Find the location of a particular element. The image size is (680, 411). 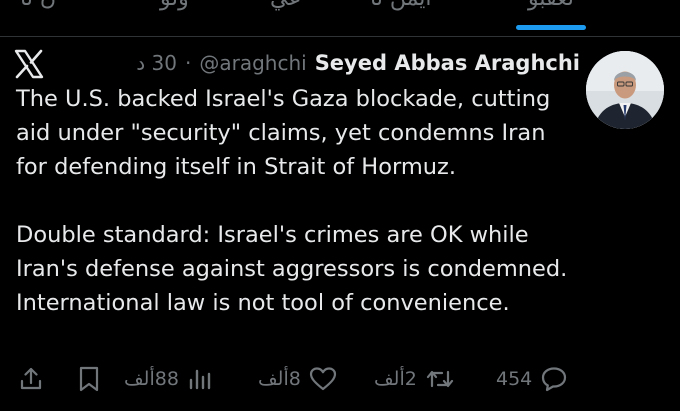

replies-count: 454 is located at coordinates (514, 379).